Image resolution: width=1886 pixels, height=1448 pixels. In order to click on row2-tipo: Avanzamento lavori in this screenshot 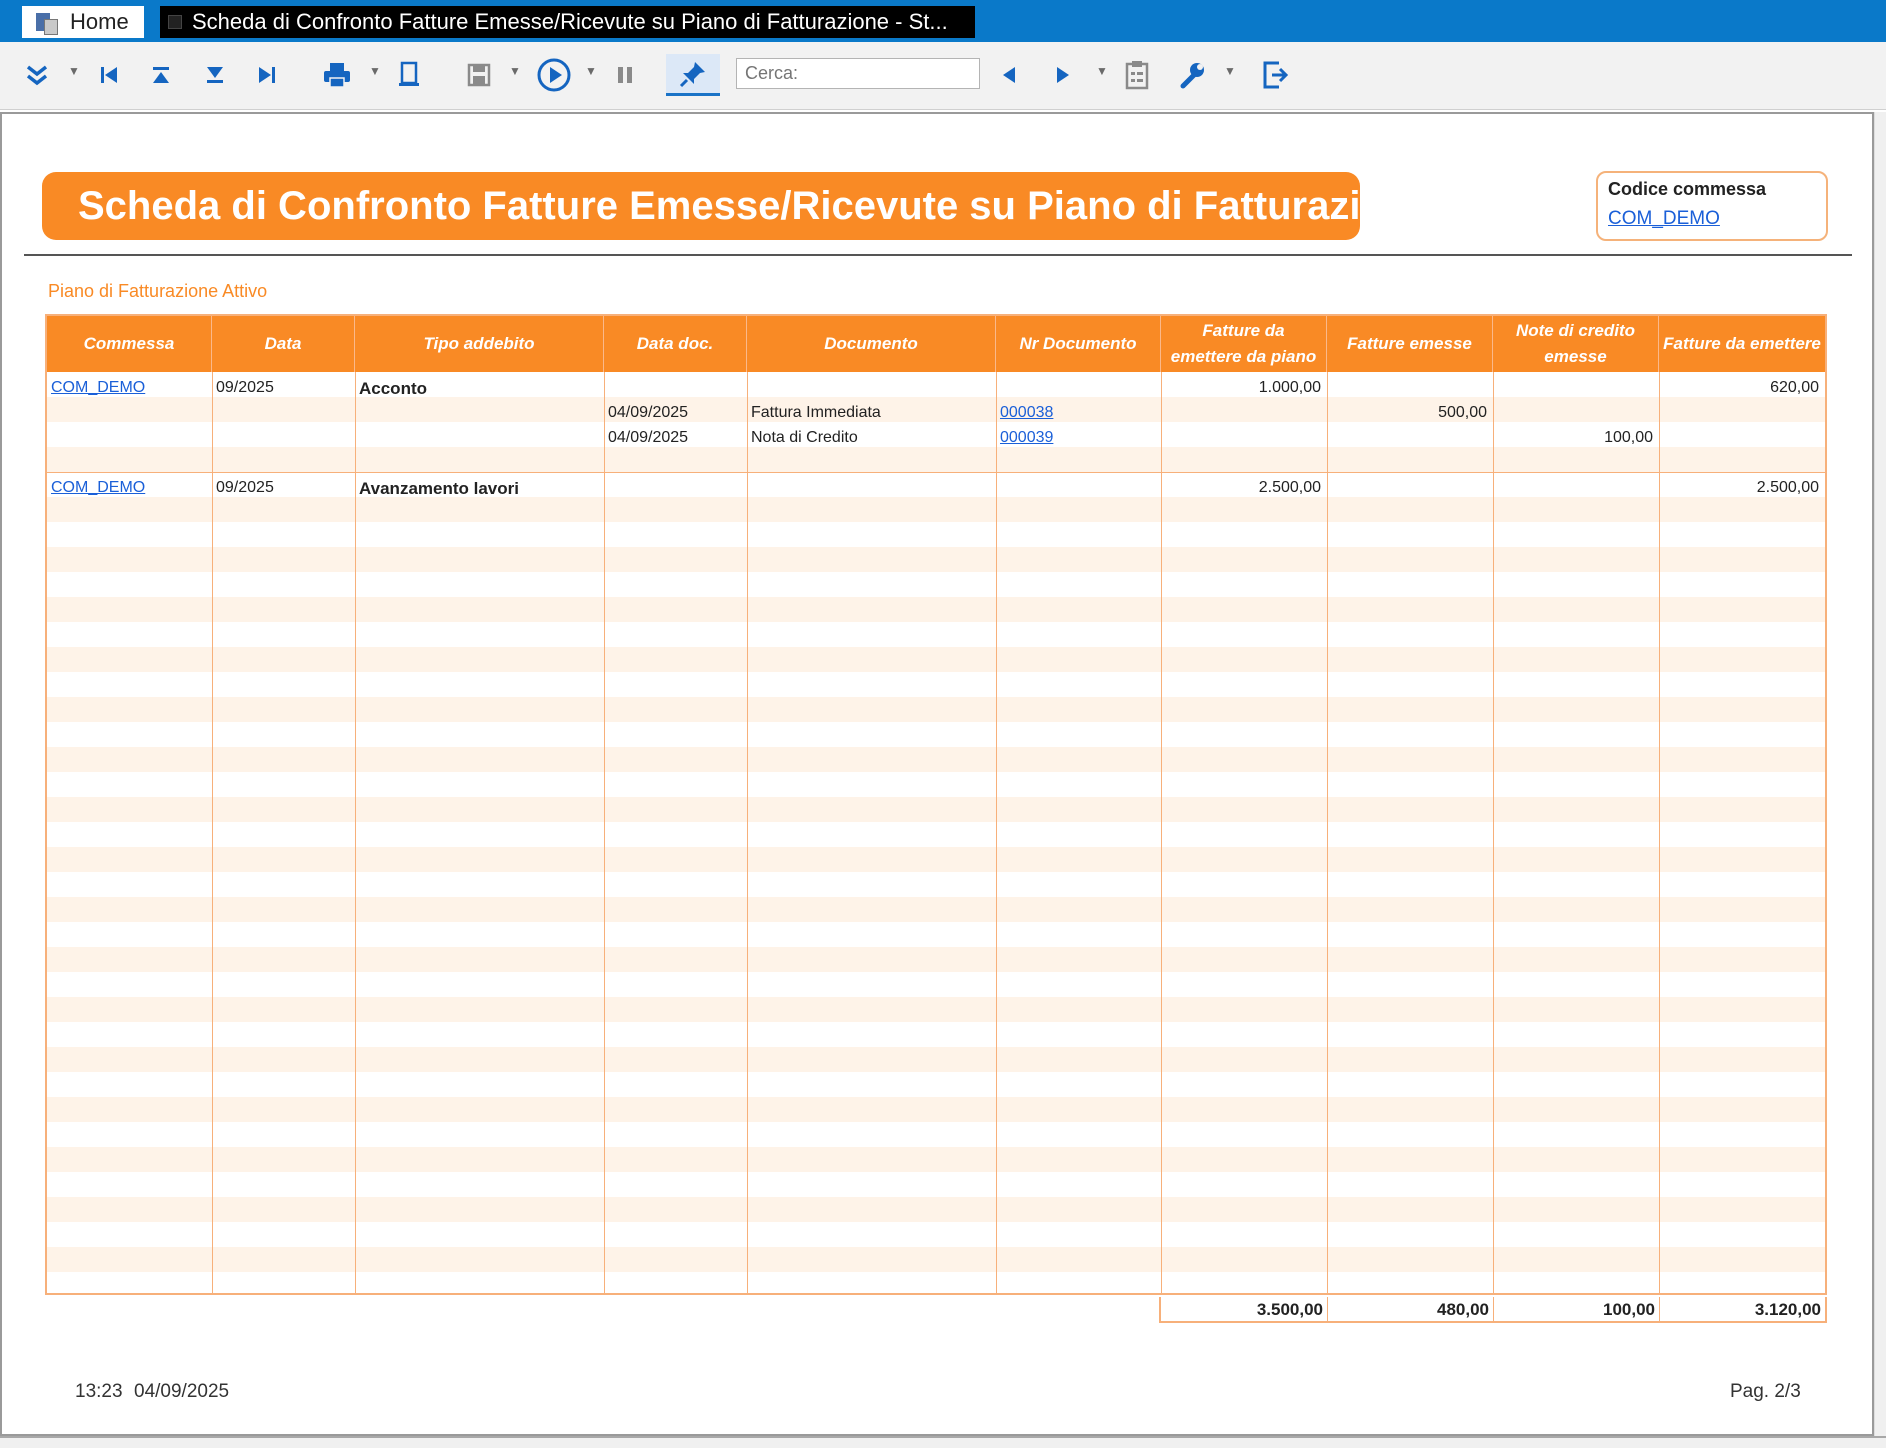, I will do `click(439, 488)`.